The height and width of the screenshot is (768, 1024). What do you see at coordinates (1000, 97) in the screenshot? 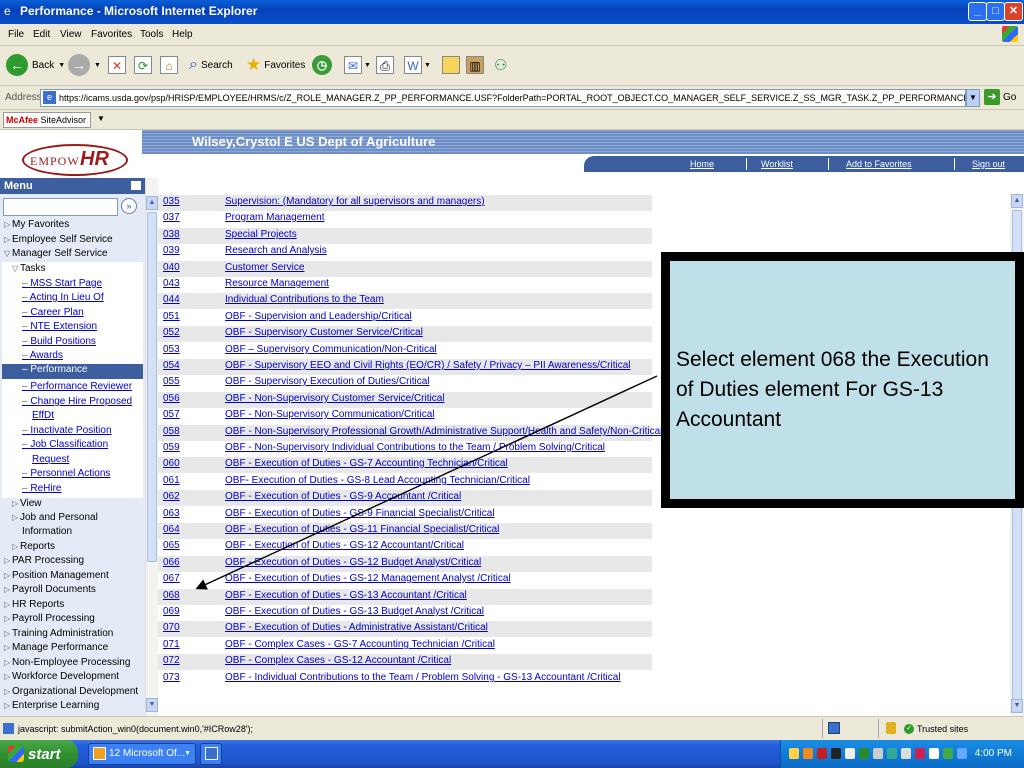
I see `go-button: ➔ Go` at bounding box center [1000, 97].